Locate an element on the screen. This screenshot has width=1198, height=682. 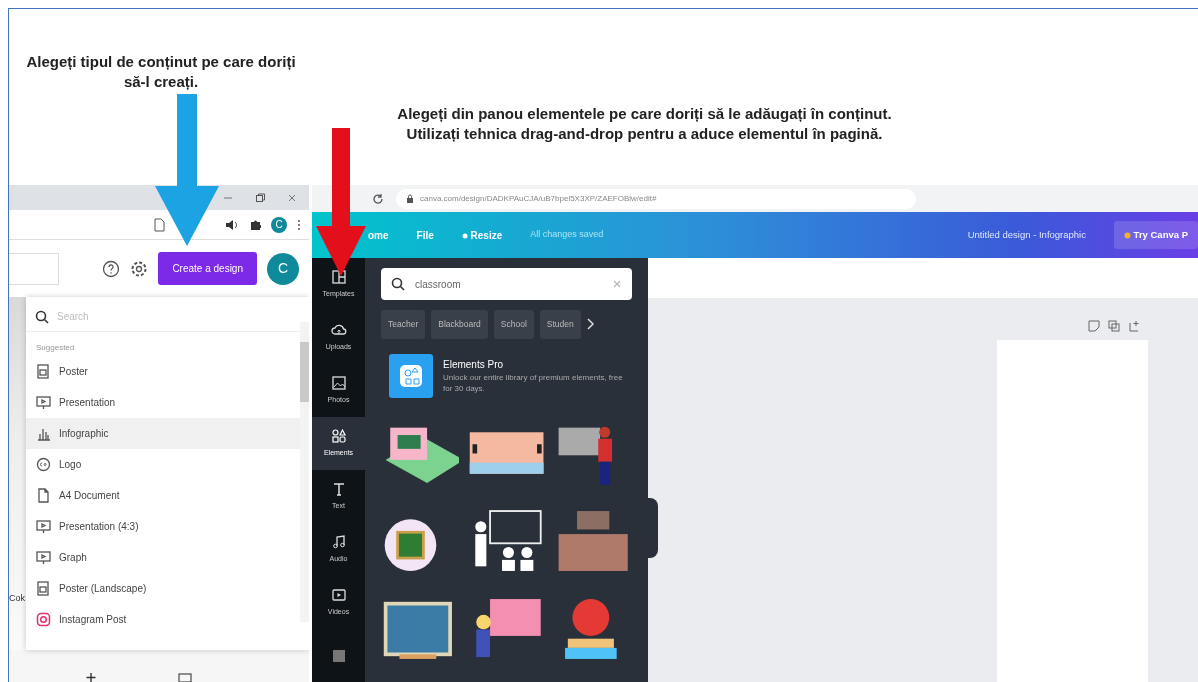
search-text: classroom is located at coordinates (438, 284).